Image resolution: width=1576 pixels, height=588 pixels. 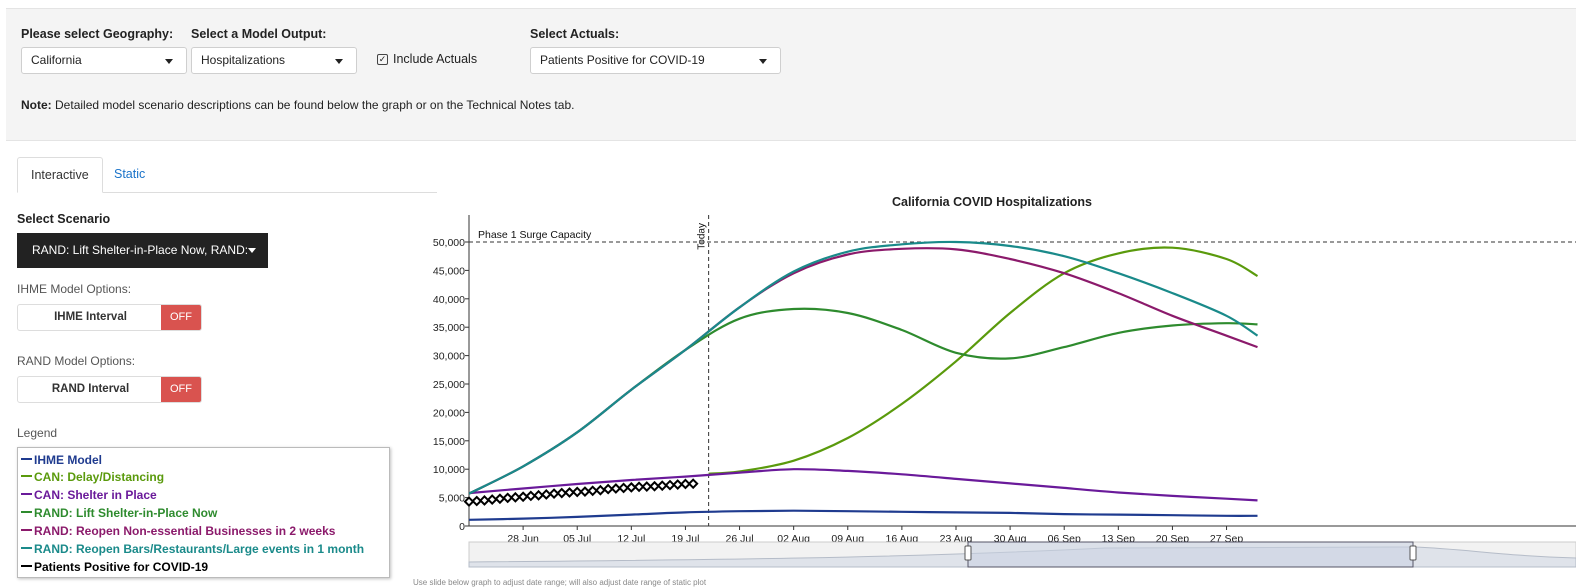 What do you see at coordinates (129, 174) in the screenshot?
I see `tab-static: Static` at bounding box center [129, 174].